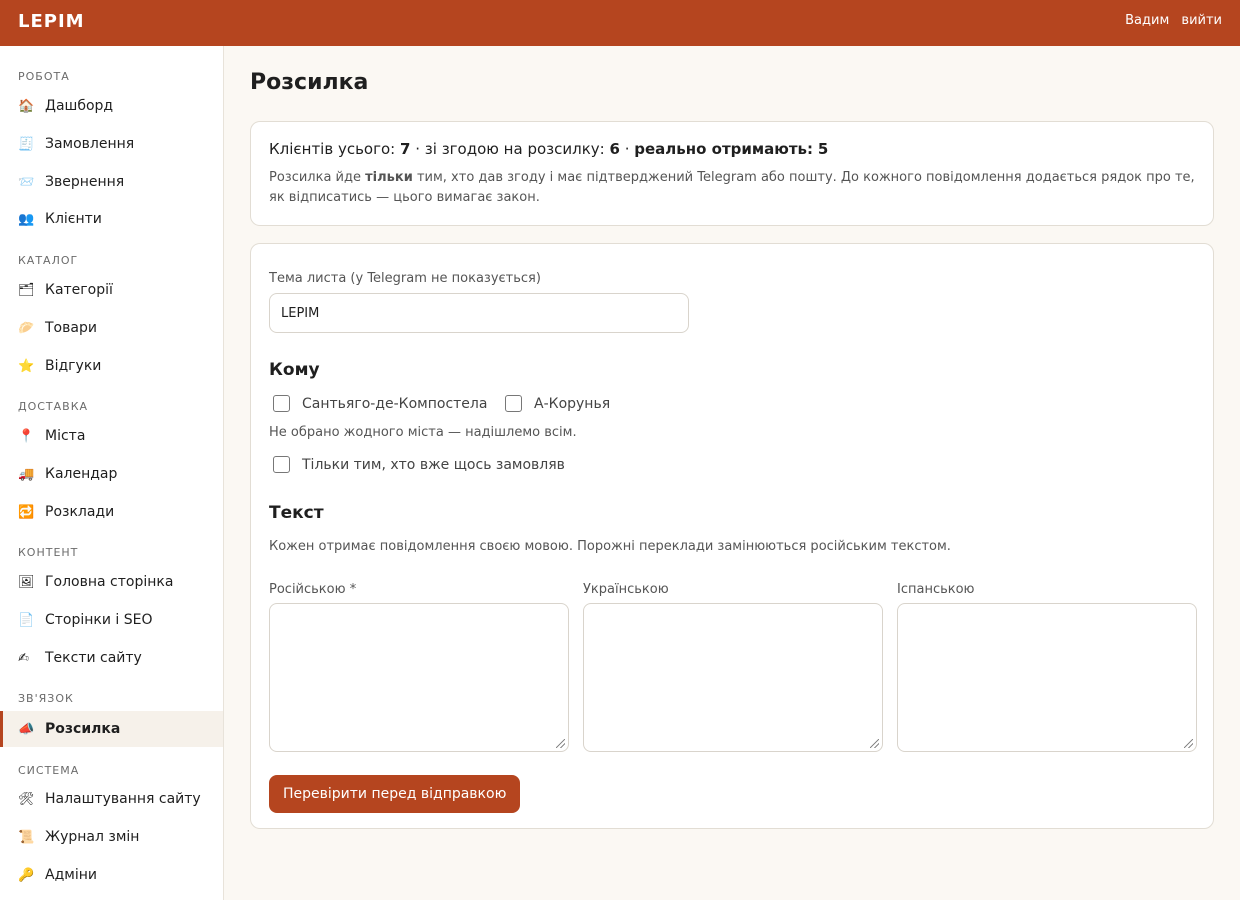  Describe the element at coordinates (90, 144) in the screenshot. I see `sidebar-item-label: Замовлення` at that location.